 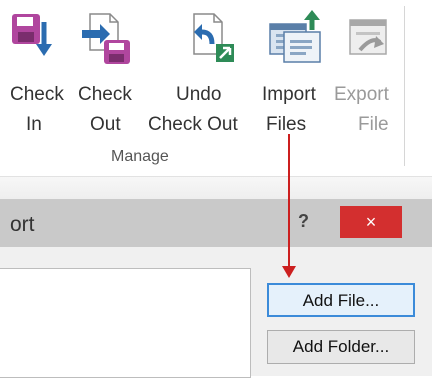 I want to click on import-files-button: Import Files, so click(x=296, y=76).